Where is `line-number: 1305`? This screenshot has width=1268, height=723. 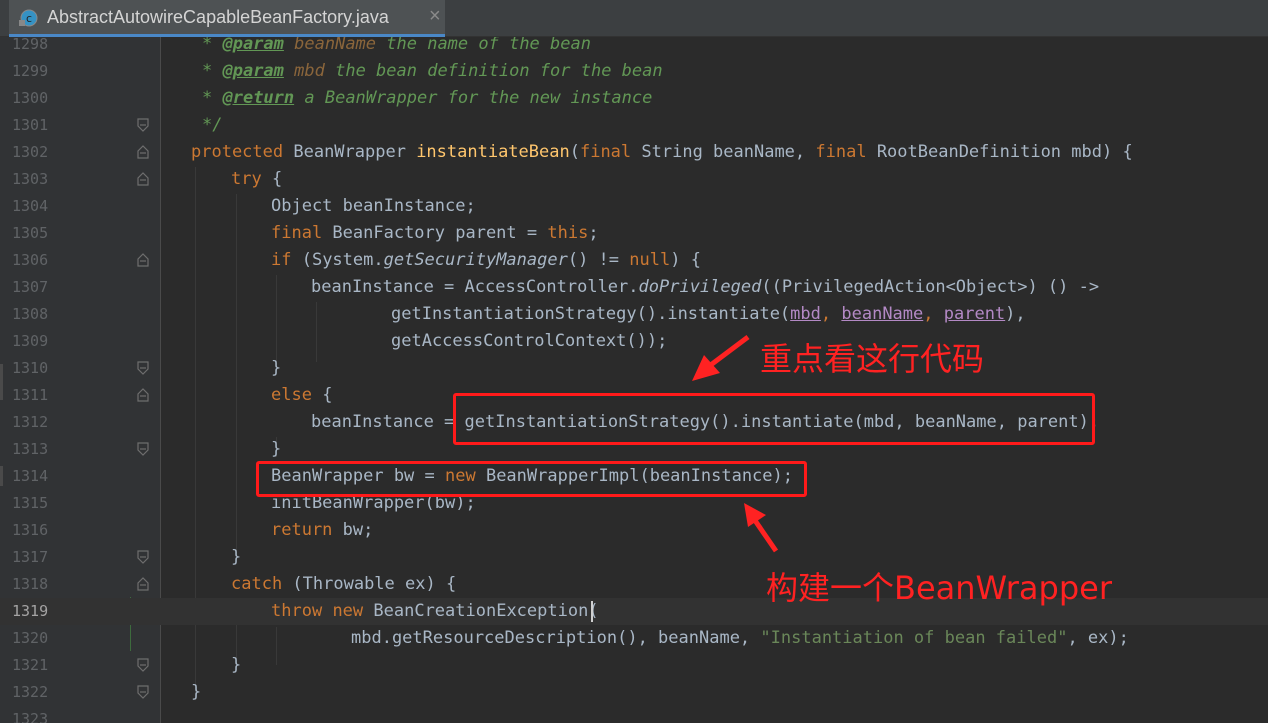 line-number: 1305 is located at coordinates (30, 233).